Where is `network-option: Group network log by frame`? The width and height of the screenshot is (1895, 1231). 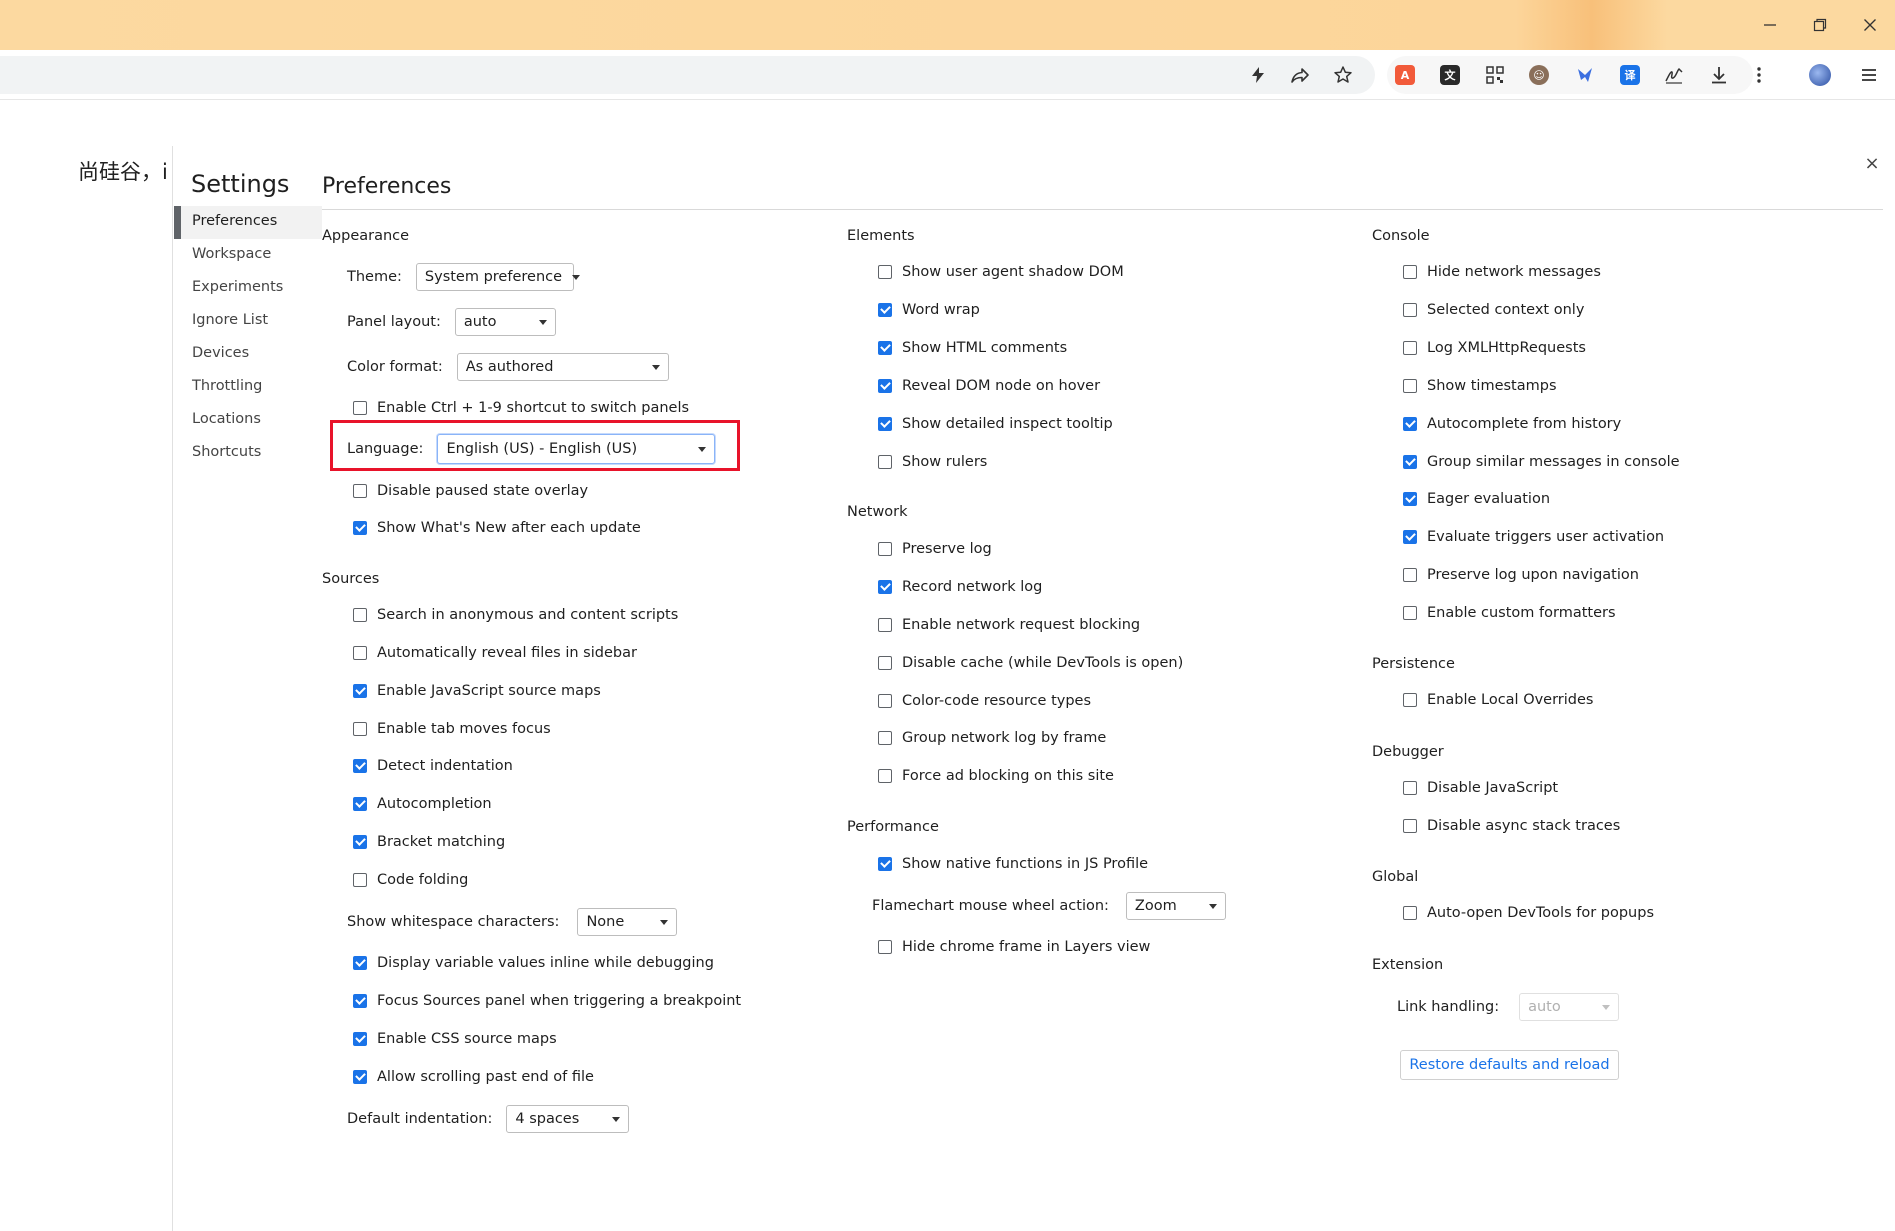
network-option: Group network log by frame is located at coordinates (992, 738).